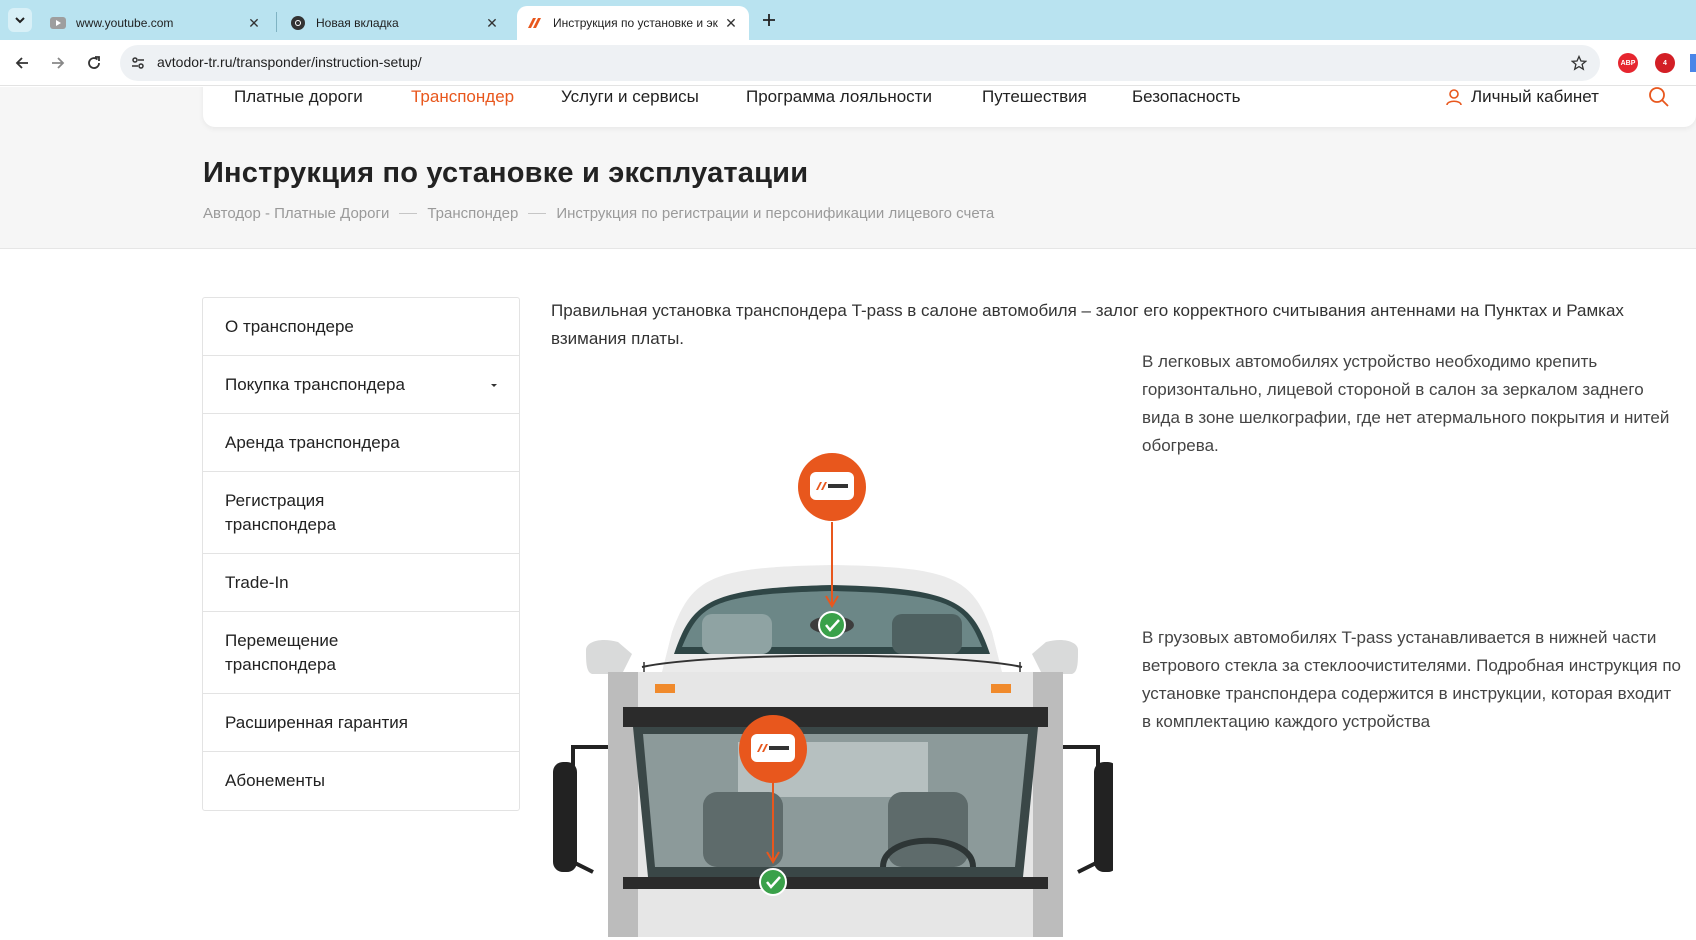 The image size is (1696, 940). I want to click on breadcrumb-item-transponder: Транспондер, so click(472, 213).